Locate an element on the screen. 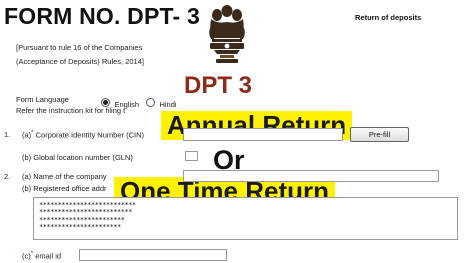 This screenshot has width=474, height=263. item-1-number: 1. is located at coordinates (7, 134).